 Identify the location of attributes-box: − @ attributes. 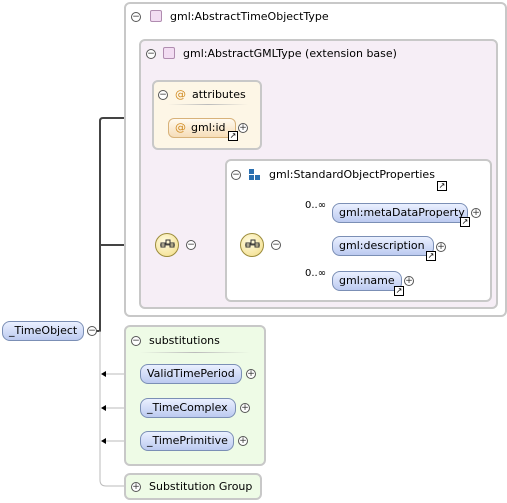
(207, 115).